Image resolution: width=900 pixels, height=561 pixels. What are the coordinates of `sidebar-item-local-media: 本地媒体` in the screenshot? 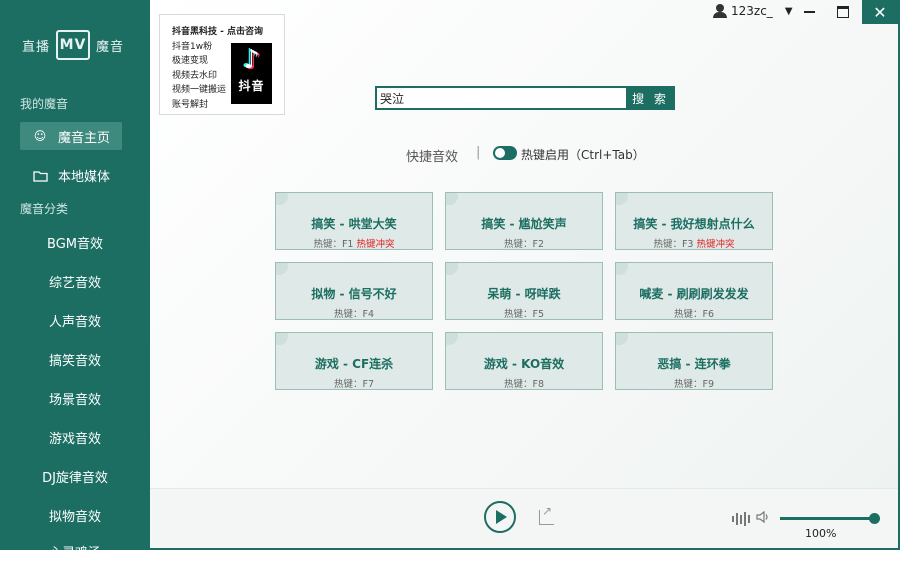 It's located at (71, 175).